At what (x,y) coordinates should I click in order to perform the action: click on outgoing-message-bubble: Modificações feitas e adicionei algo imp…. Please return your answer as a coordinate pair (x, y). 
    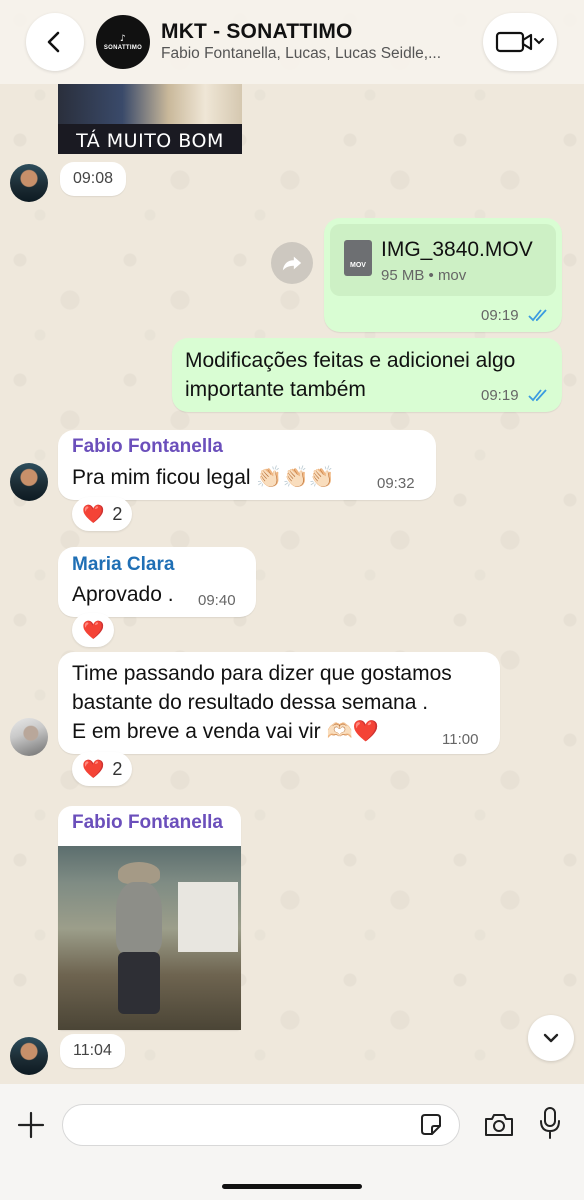
    Looking at the image, I should click on (367, 375).